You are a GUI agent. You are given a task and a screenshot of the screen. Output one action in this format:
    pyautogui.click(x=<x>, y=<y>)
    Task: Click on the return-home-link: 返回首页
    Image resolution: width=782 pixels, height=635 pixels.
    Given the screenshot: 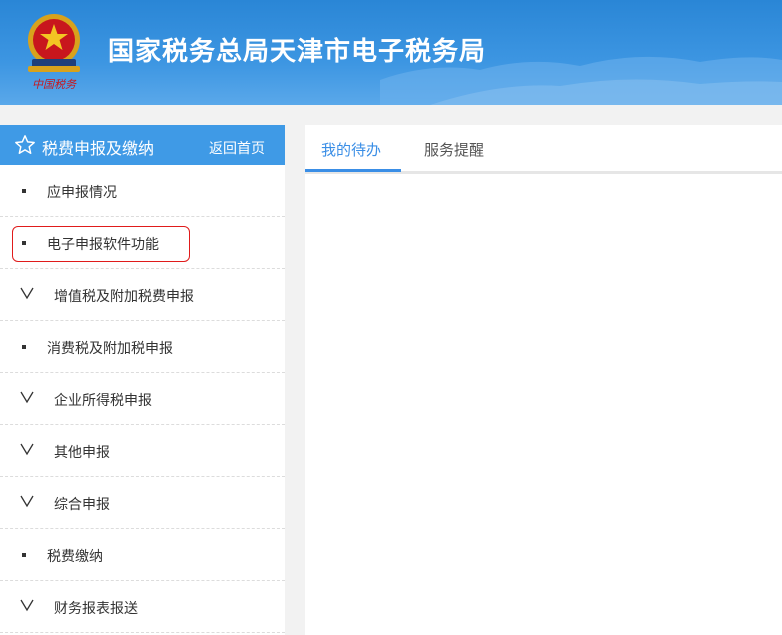 What is the action you would take?
    pyautogui.click(x=237, y=148)
    